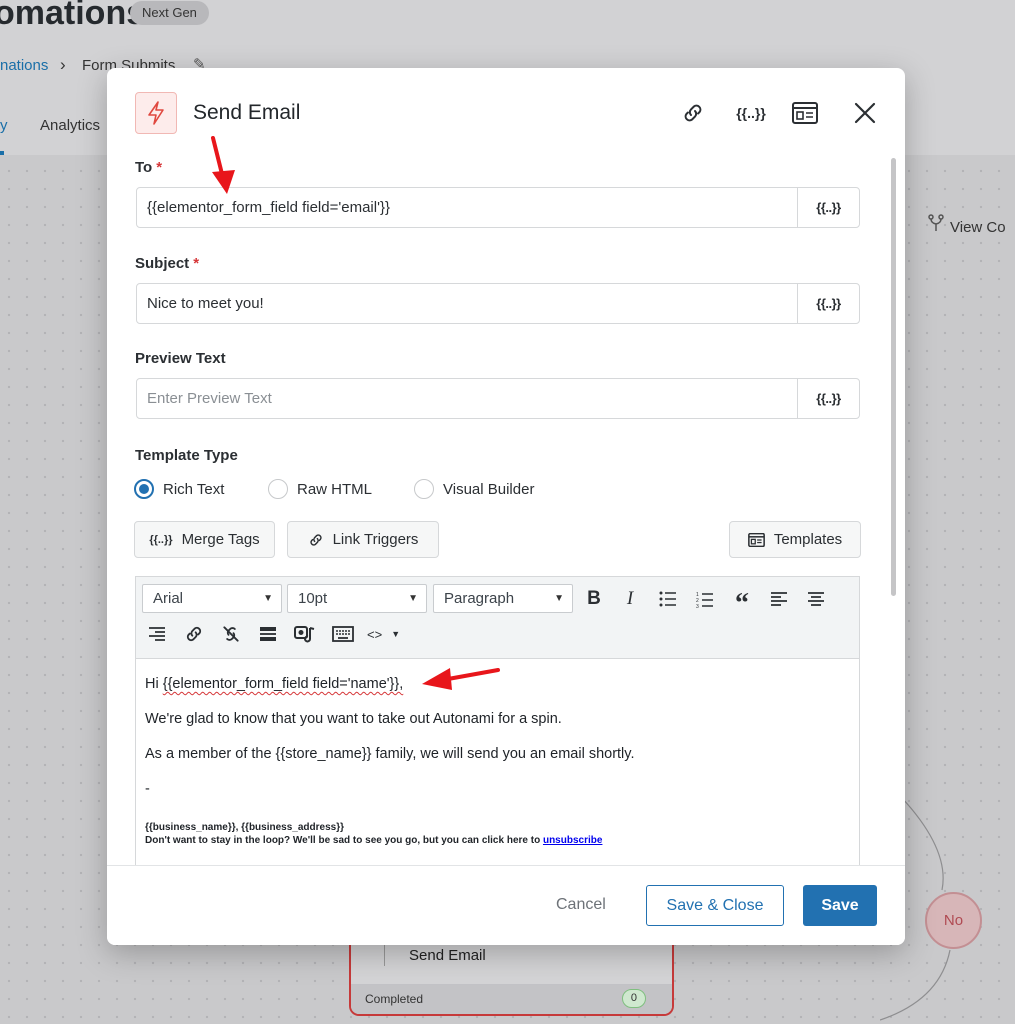 This screenshot has height=1024, width=1015. What do you see at coordinates (231, 634) in the screenshot?
I see `unlink-icon` at bounding box center [231, 634].